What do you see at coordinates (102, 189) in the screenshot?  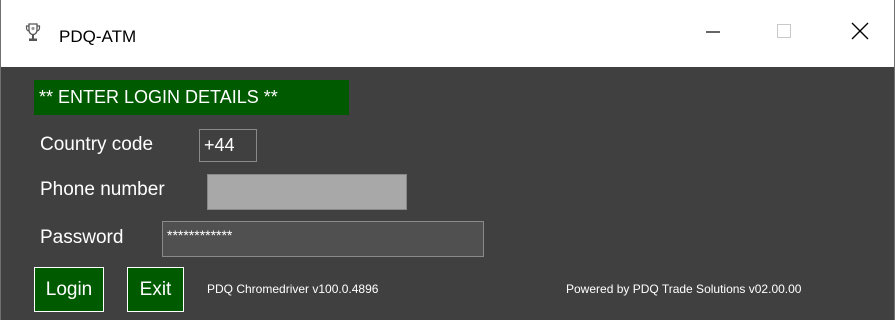 I see `phone-number-label: Phone number` at bounding box center [102, 189].